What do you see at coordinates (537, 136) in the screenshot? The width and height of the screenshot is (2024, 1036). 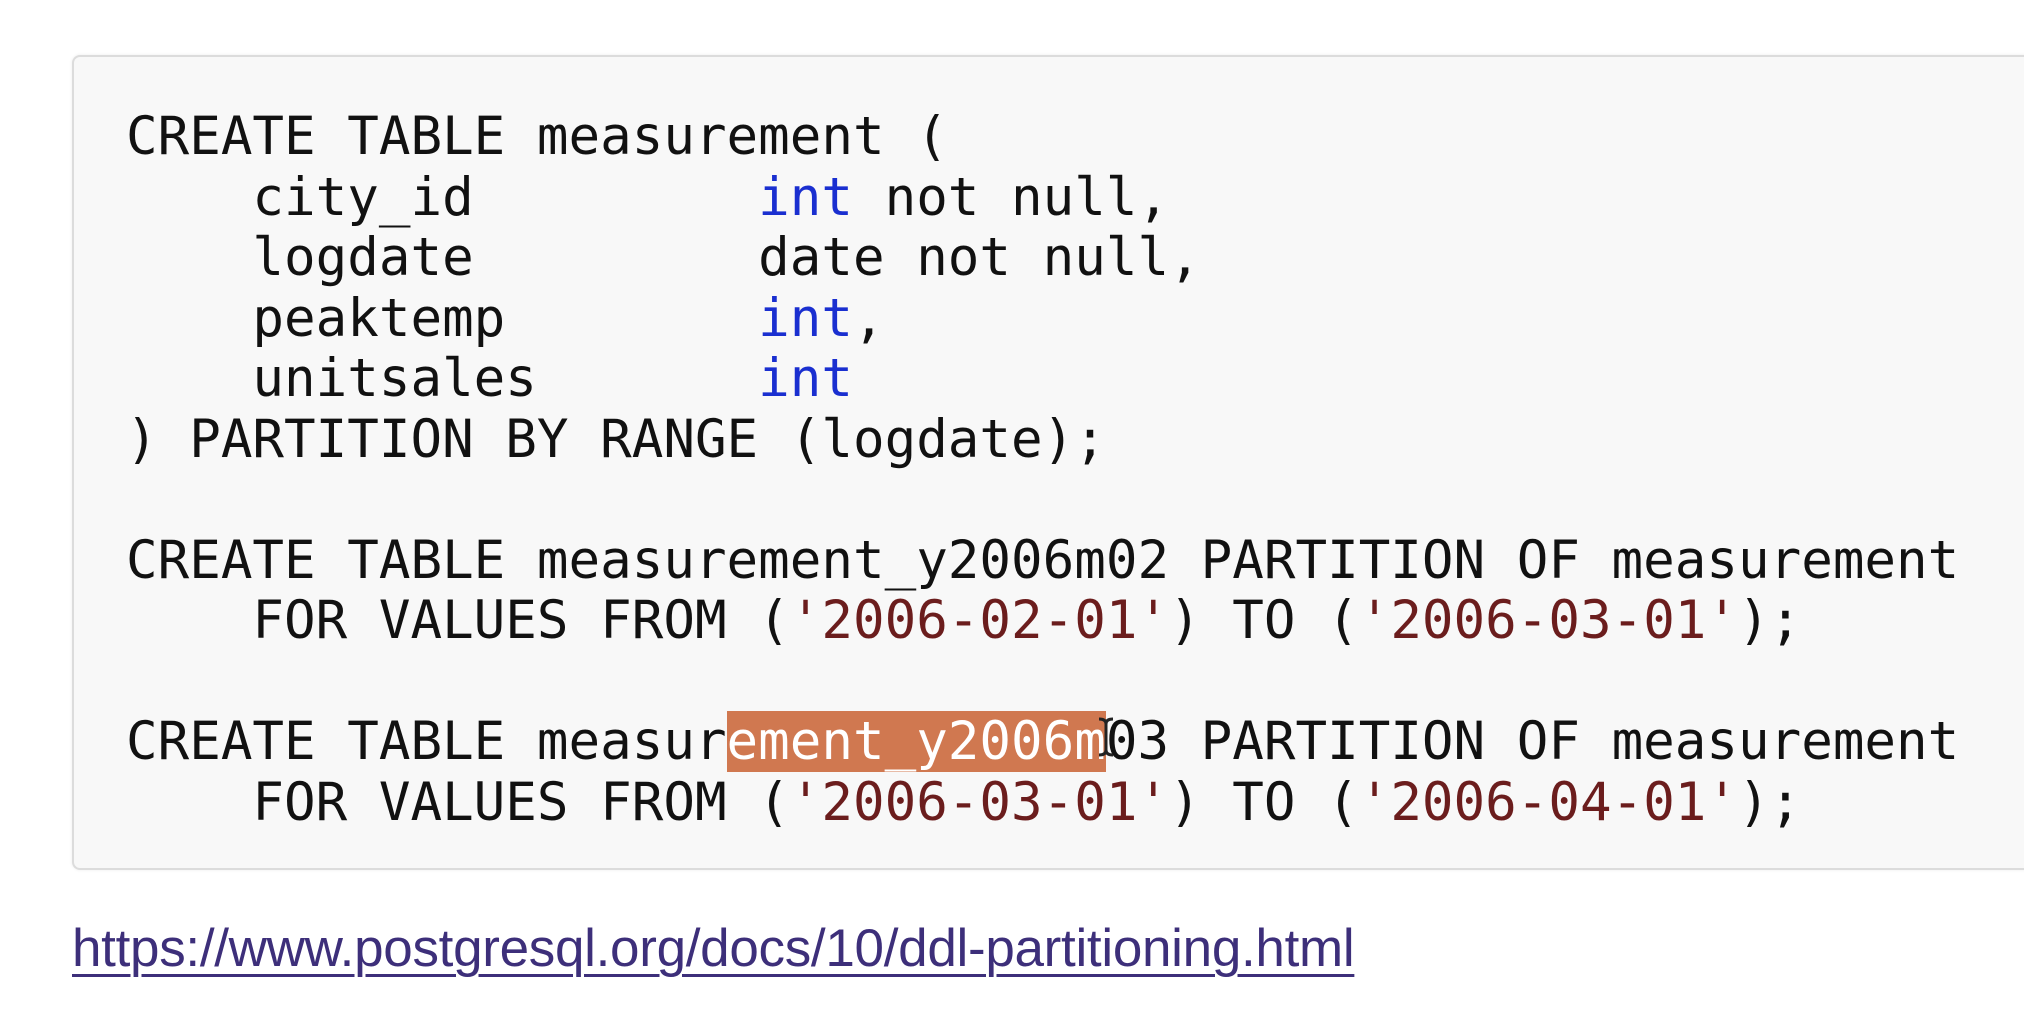 I see `code-text: CREATE TABLE measurement (` at bounding box center [537, 136].